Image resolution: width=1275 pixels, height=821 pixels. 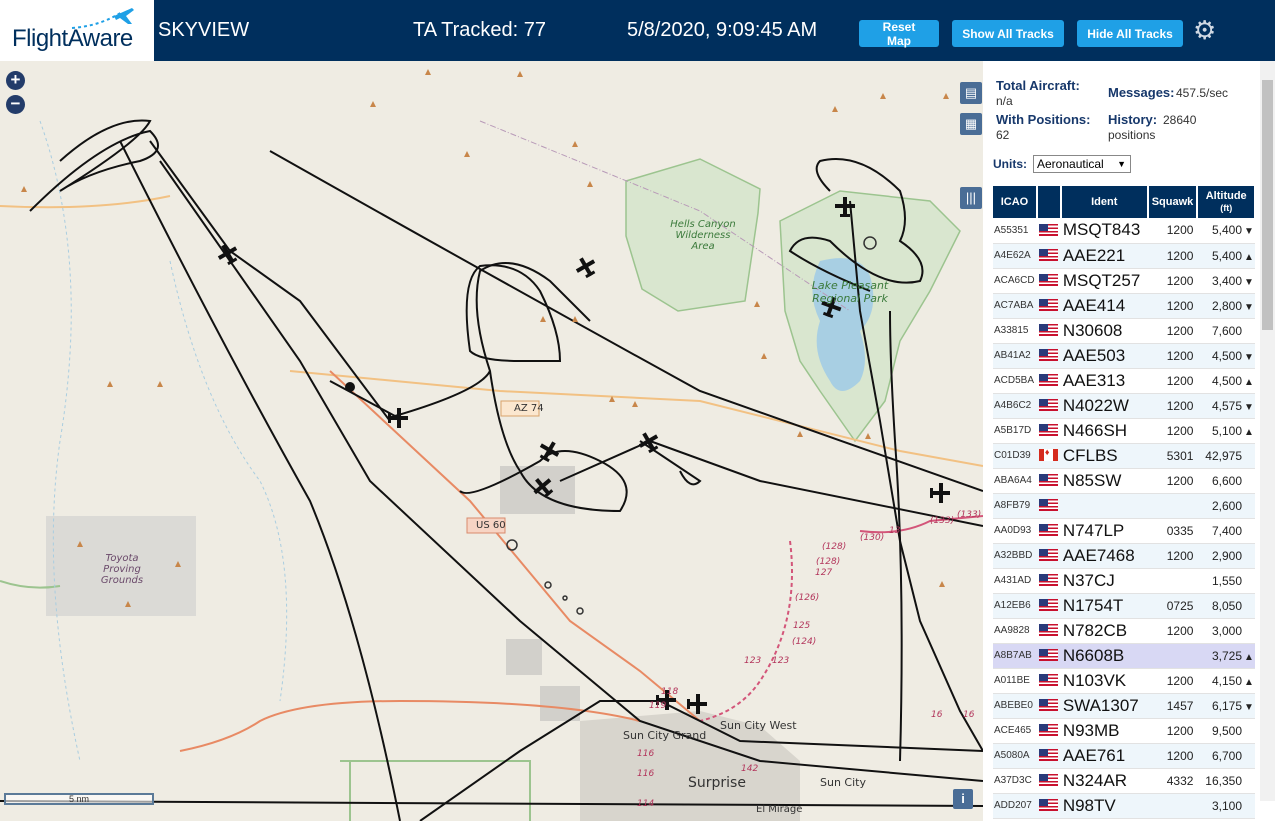 What do you see at coordinates (1124, 456) in the screenshot?
I see `table-row: C01D39 CFLBS5301 42,975` at bounding box center [1124, 456].